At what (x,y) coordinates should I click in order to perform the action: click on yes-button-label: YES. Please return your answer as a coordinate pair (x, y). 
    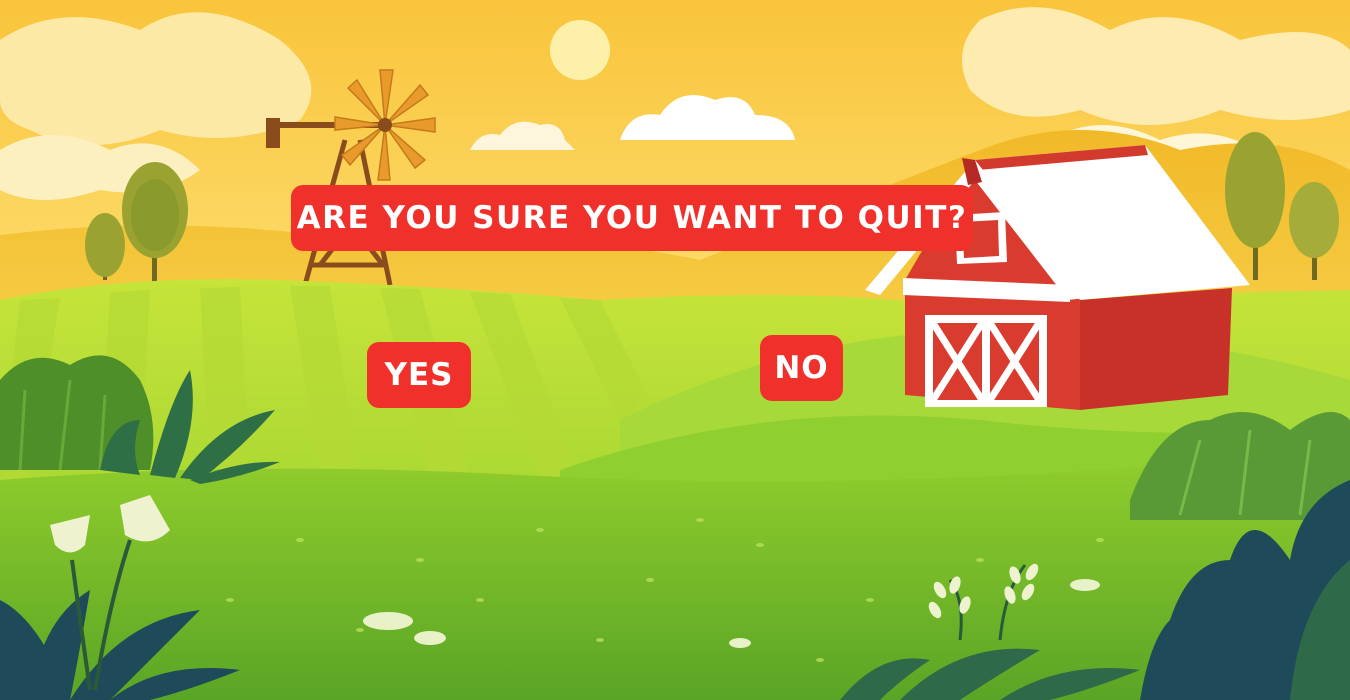
    Looking at the image, I should click on (419, 375).